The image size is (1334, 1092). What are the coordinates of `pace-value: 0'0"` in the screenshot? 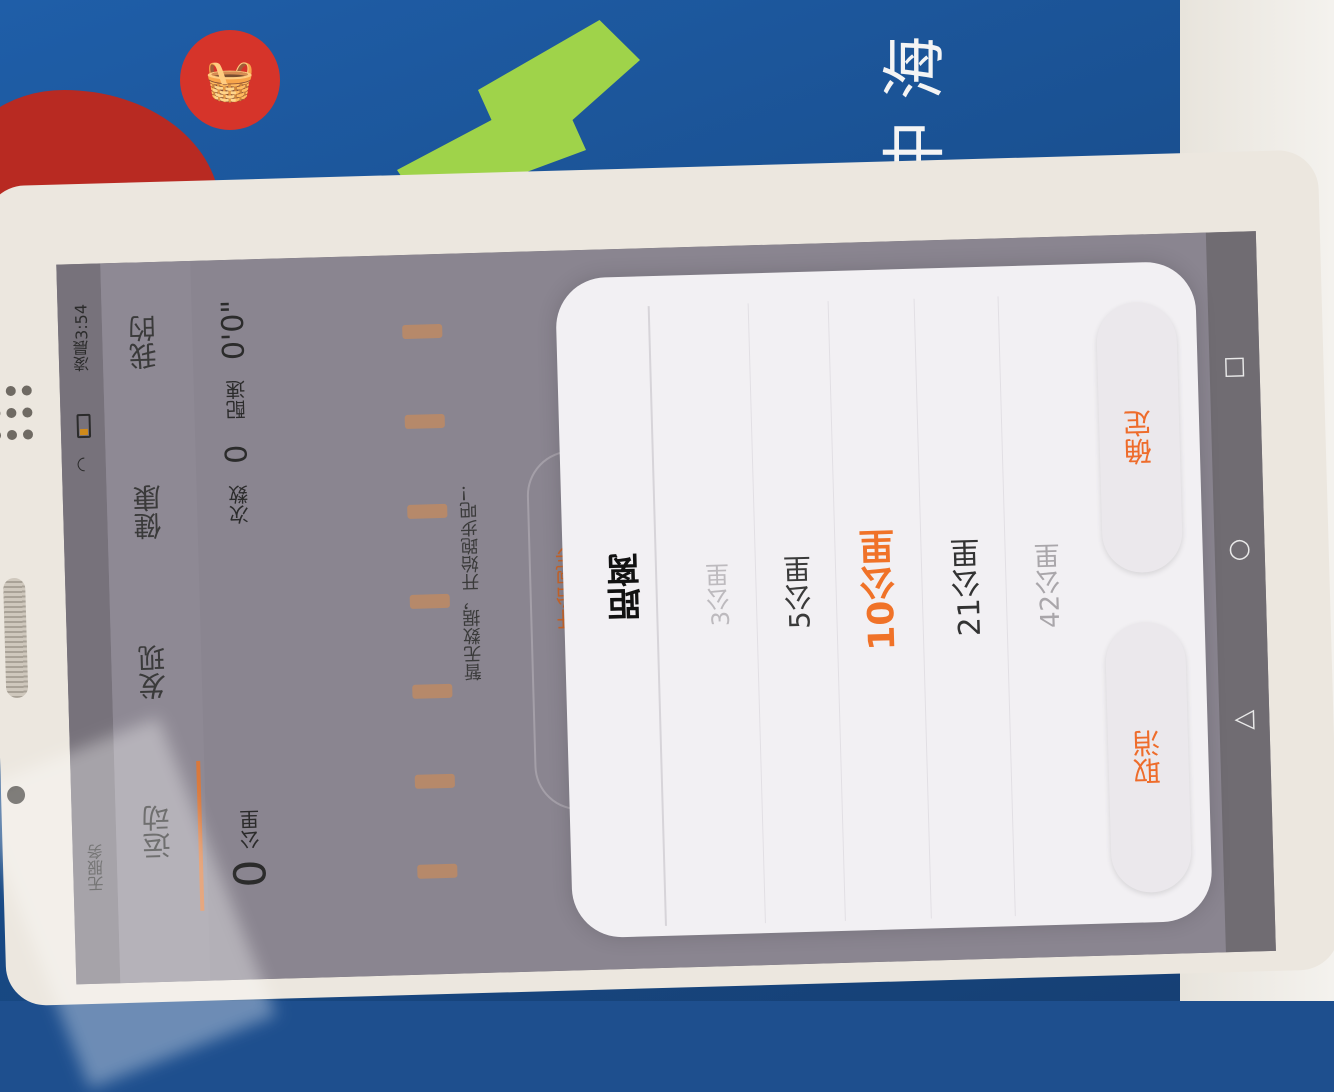 It's located at (233, 330).